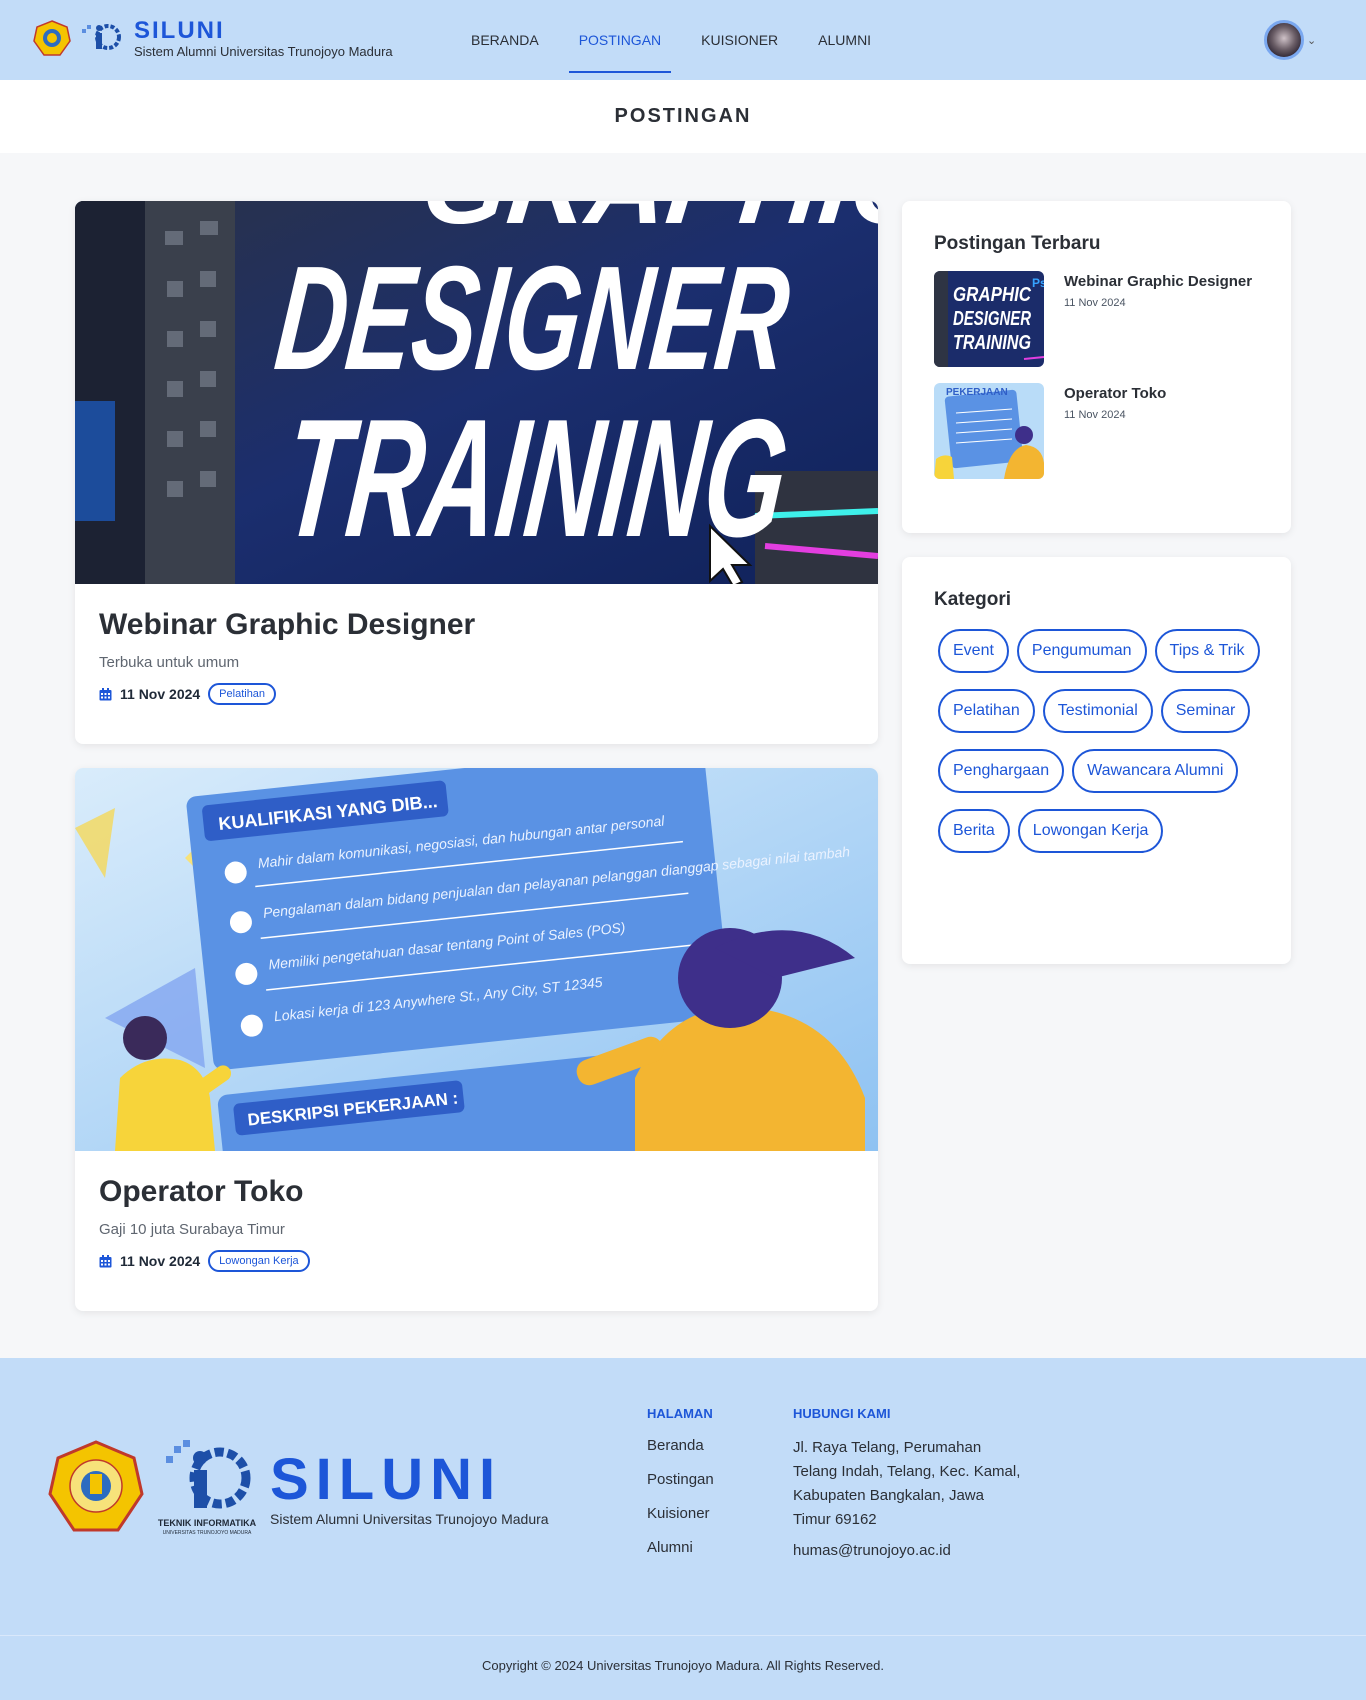 The image size is (1366, 1700). Describe the element at coordinates (1001, 771) in the screenshot. I see `category-penghargaan: Penghargaan` at that location.